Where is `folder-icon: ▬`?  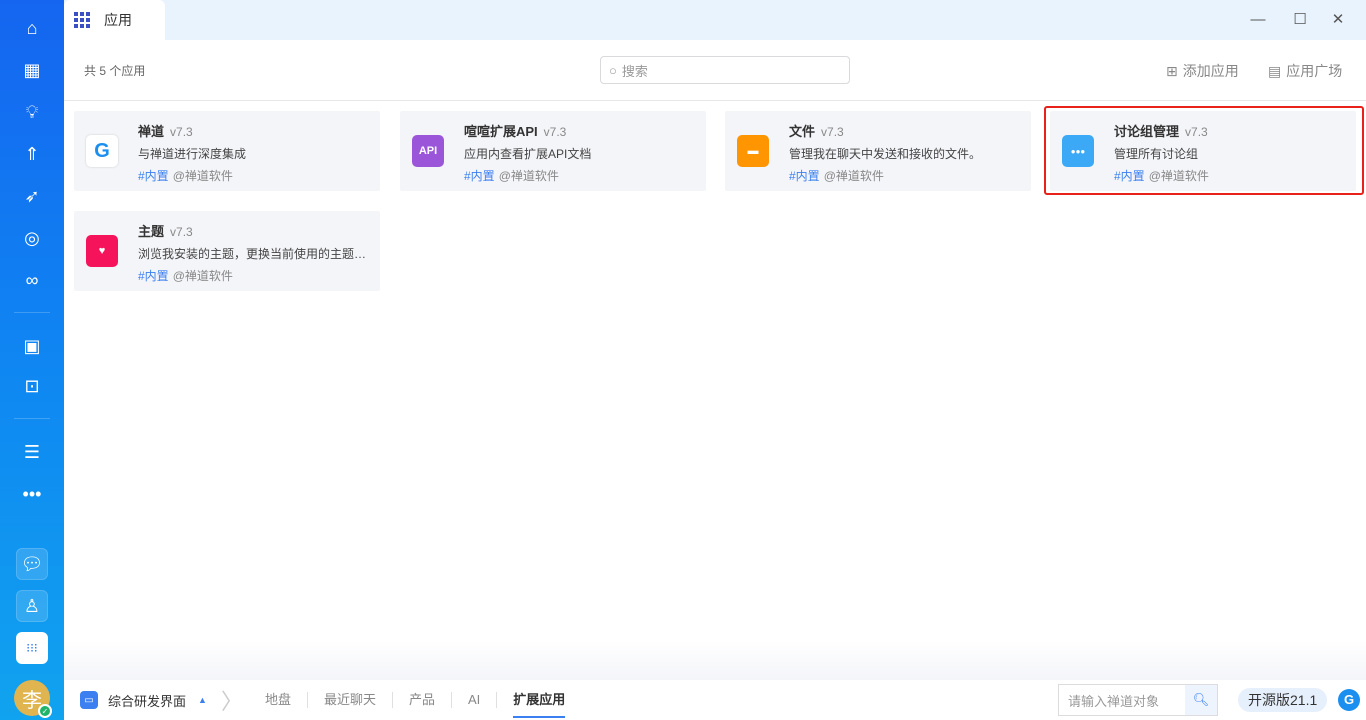 folder-icon: ▬ is located at coordinates (753, 151).